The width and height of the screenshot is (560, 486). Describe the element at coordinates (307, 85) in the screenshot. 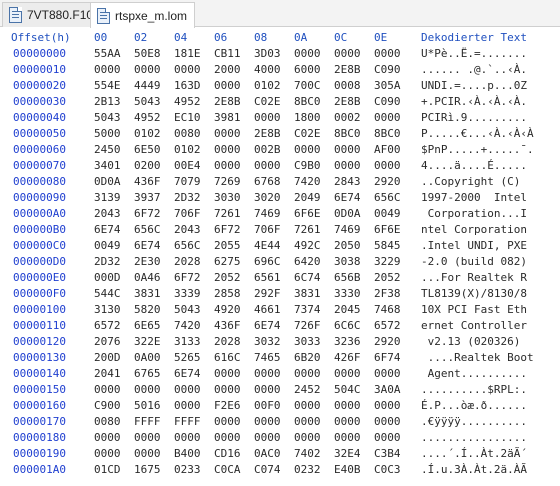

I see `hex-word: 700C` at that location.